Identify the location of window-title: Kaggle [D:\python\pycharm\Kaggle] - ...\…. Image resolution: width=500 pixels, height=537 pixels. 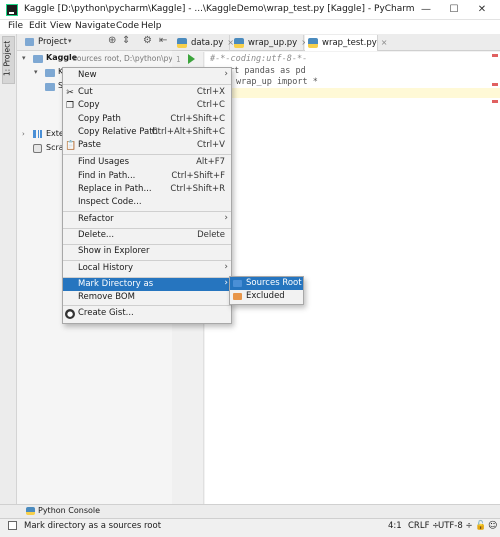
(219, 9).